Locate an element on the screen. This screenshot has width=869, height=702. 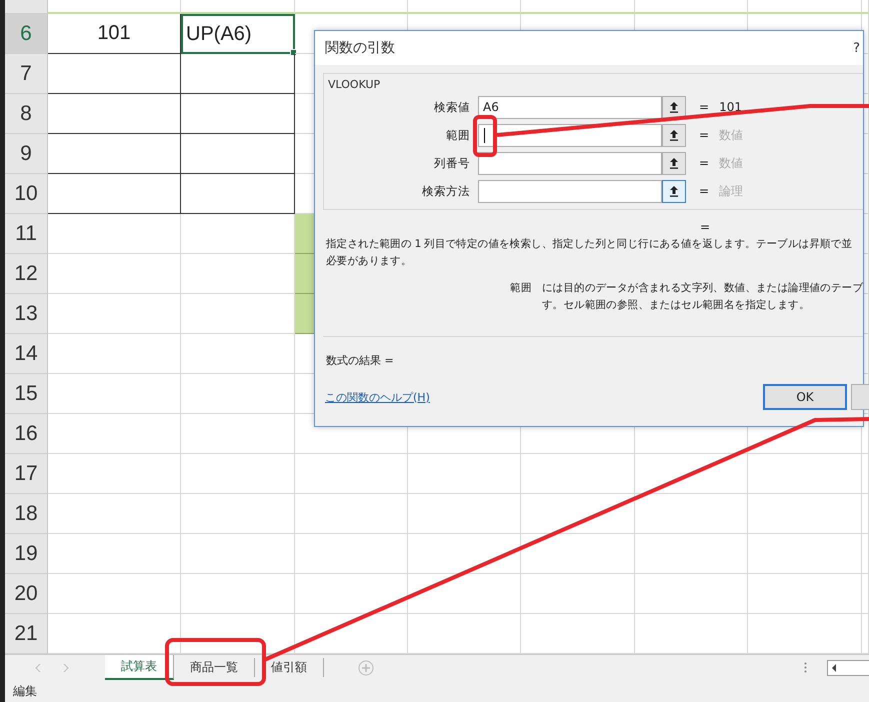
help-link: この関数のヘルプ(H) is located at coordinates (377, 397).